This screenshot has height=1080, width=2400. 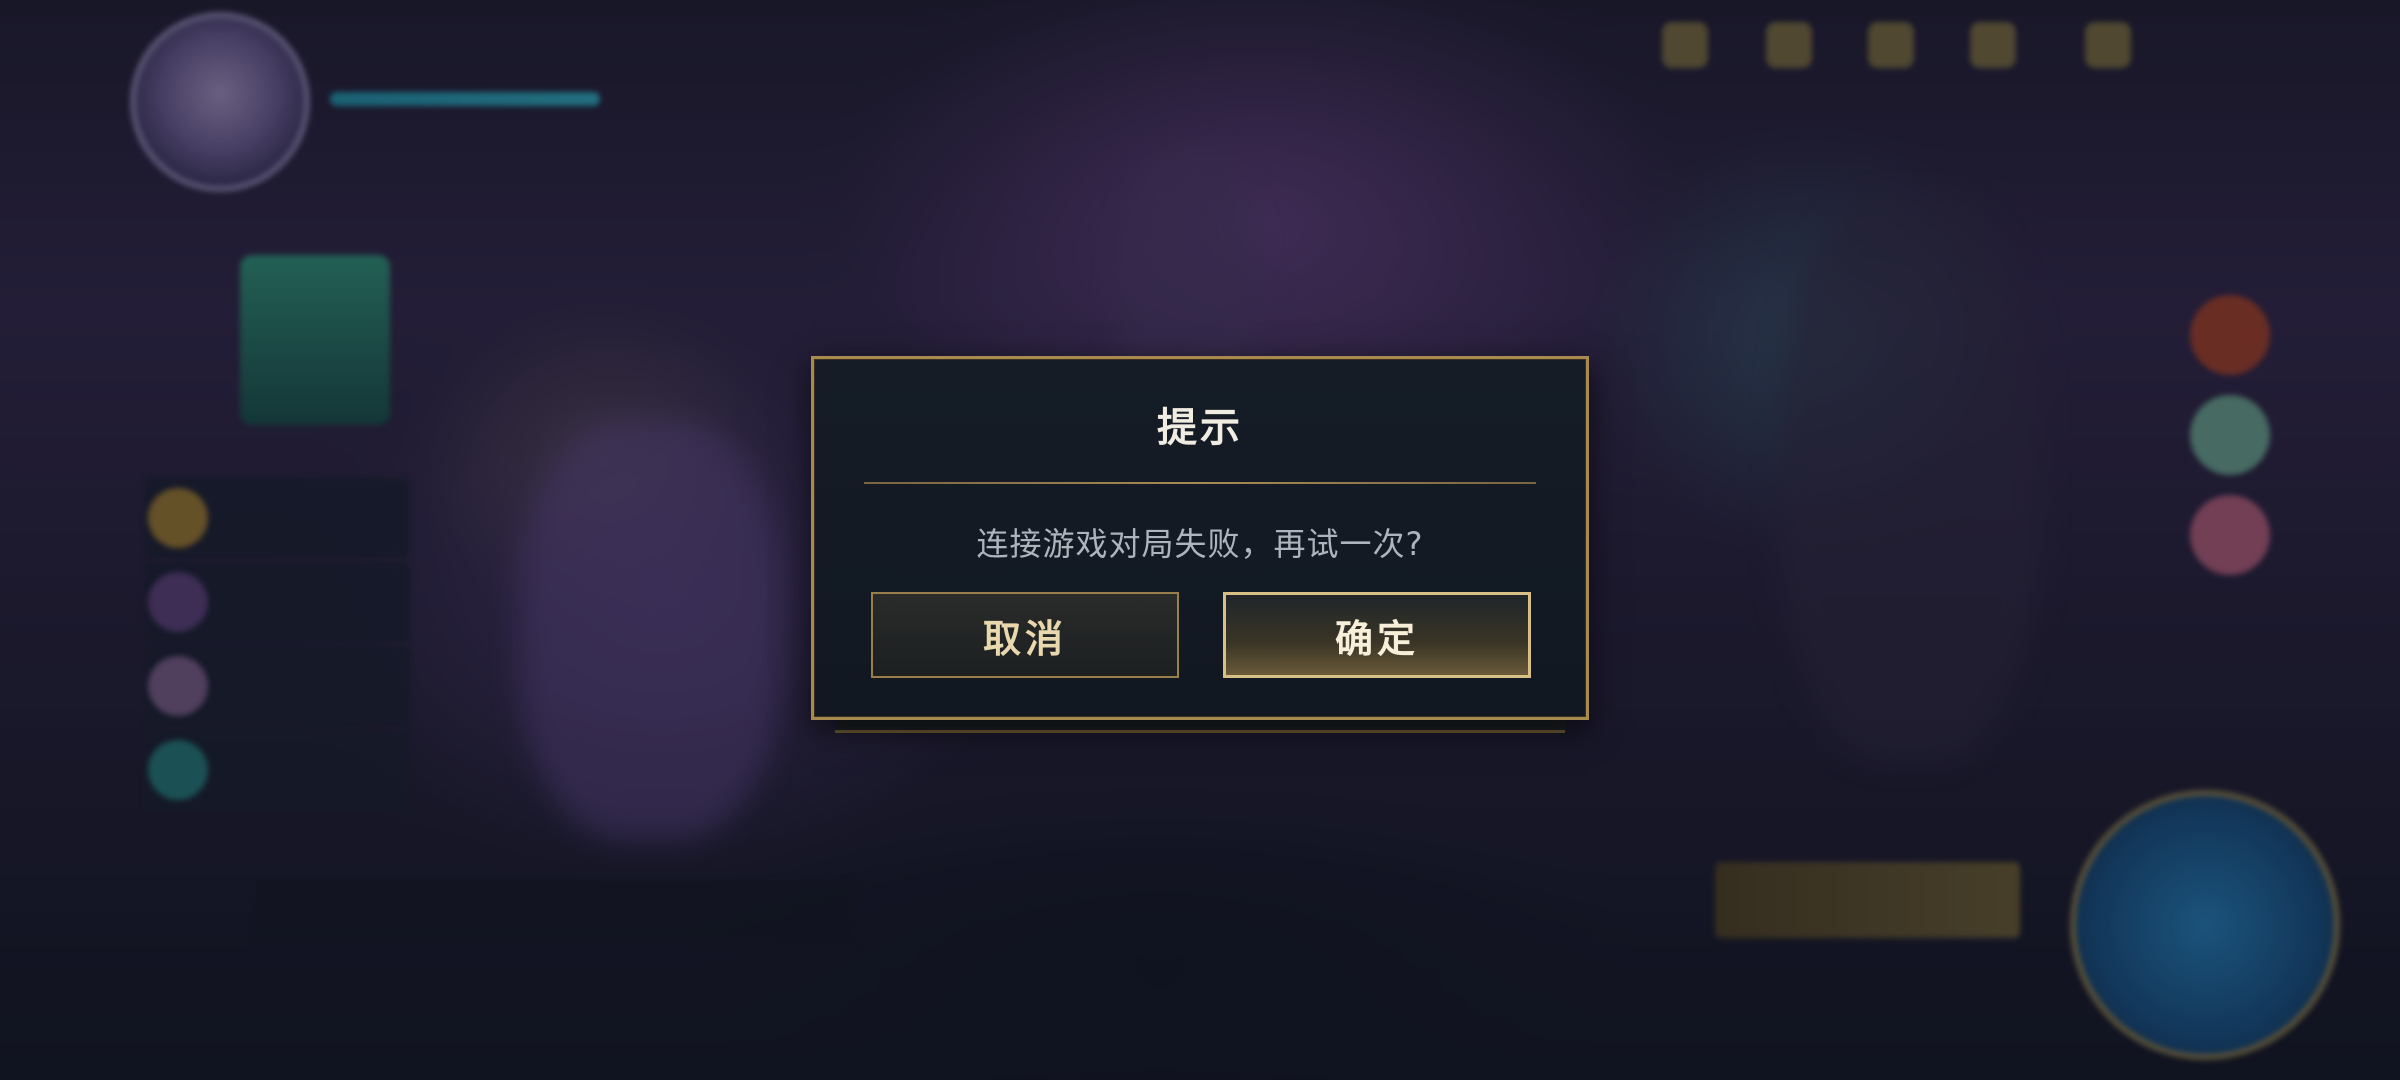 I want to click on dialog-title: 提示, so click(x=1200, y=428).